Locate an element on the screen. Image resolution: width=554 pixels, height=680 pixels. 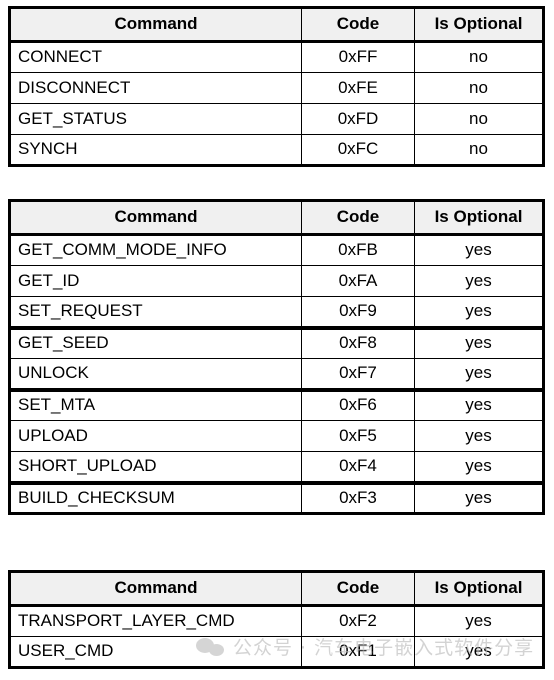
cell-command-name: CONNECT is located at coordinates (155, 57).